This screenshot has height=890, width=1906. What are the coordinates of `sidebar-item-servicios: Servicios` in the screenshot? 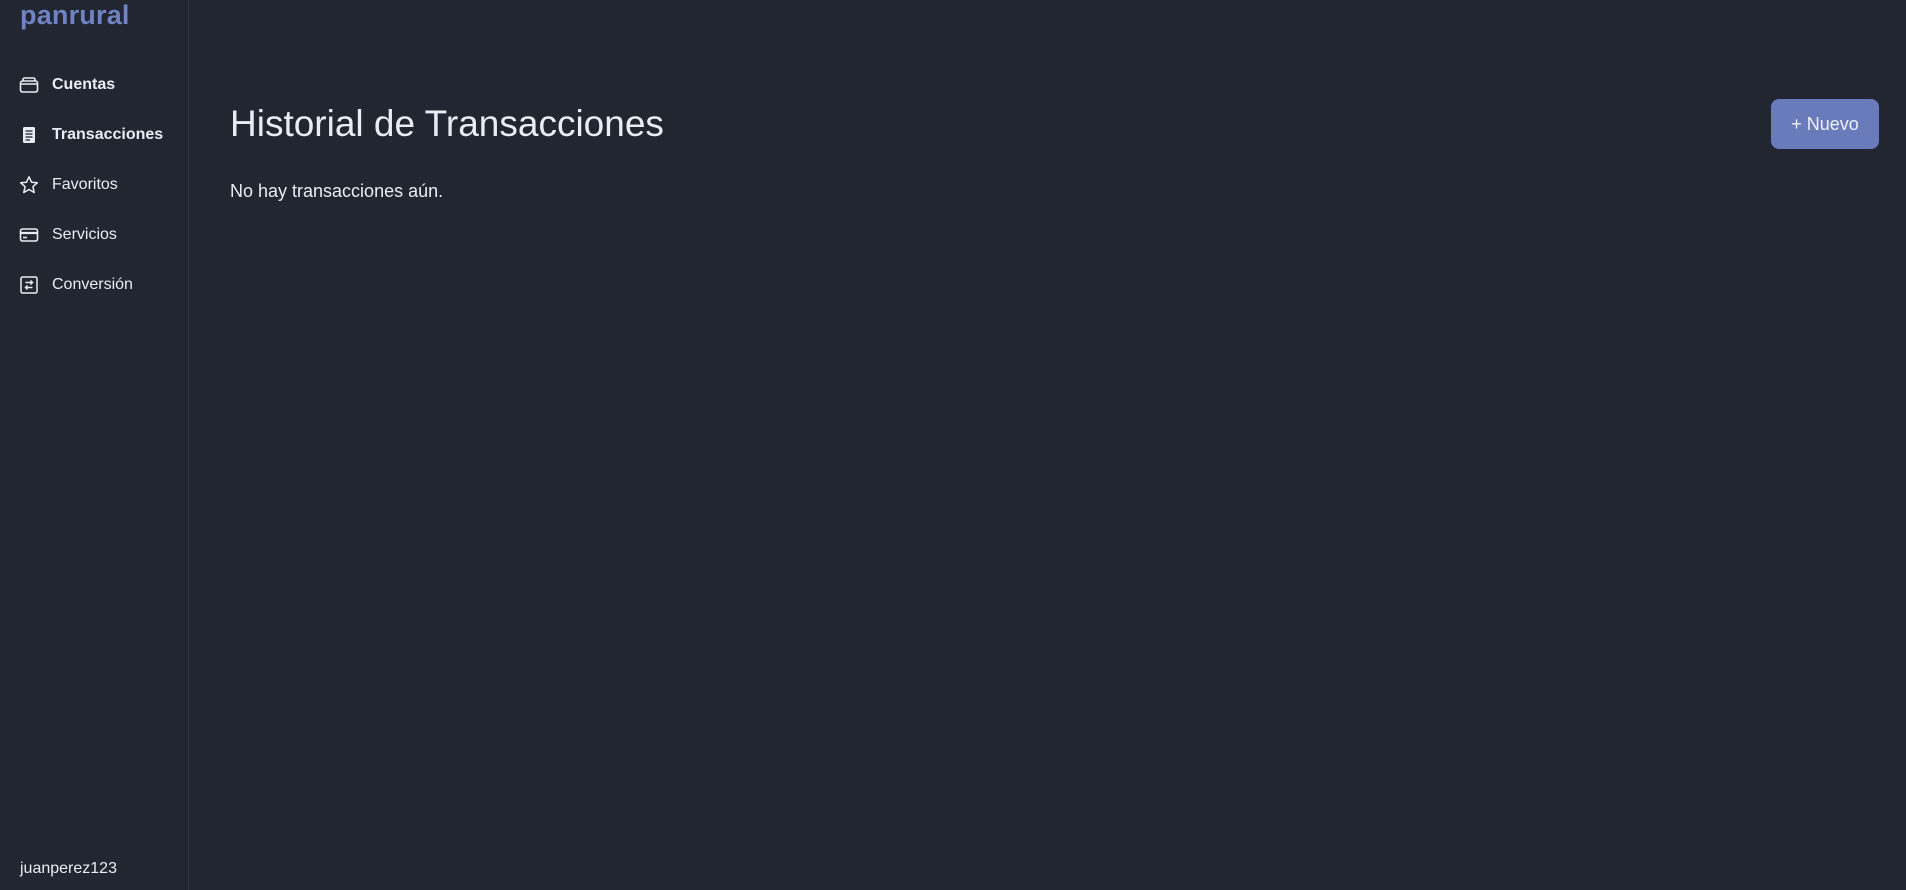 It's located at (94, 235).